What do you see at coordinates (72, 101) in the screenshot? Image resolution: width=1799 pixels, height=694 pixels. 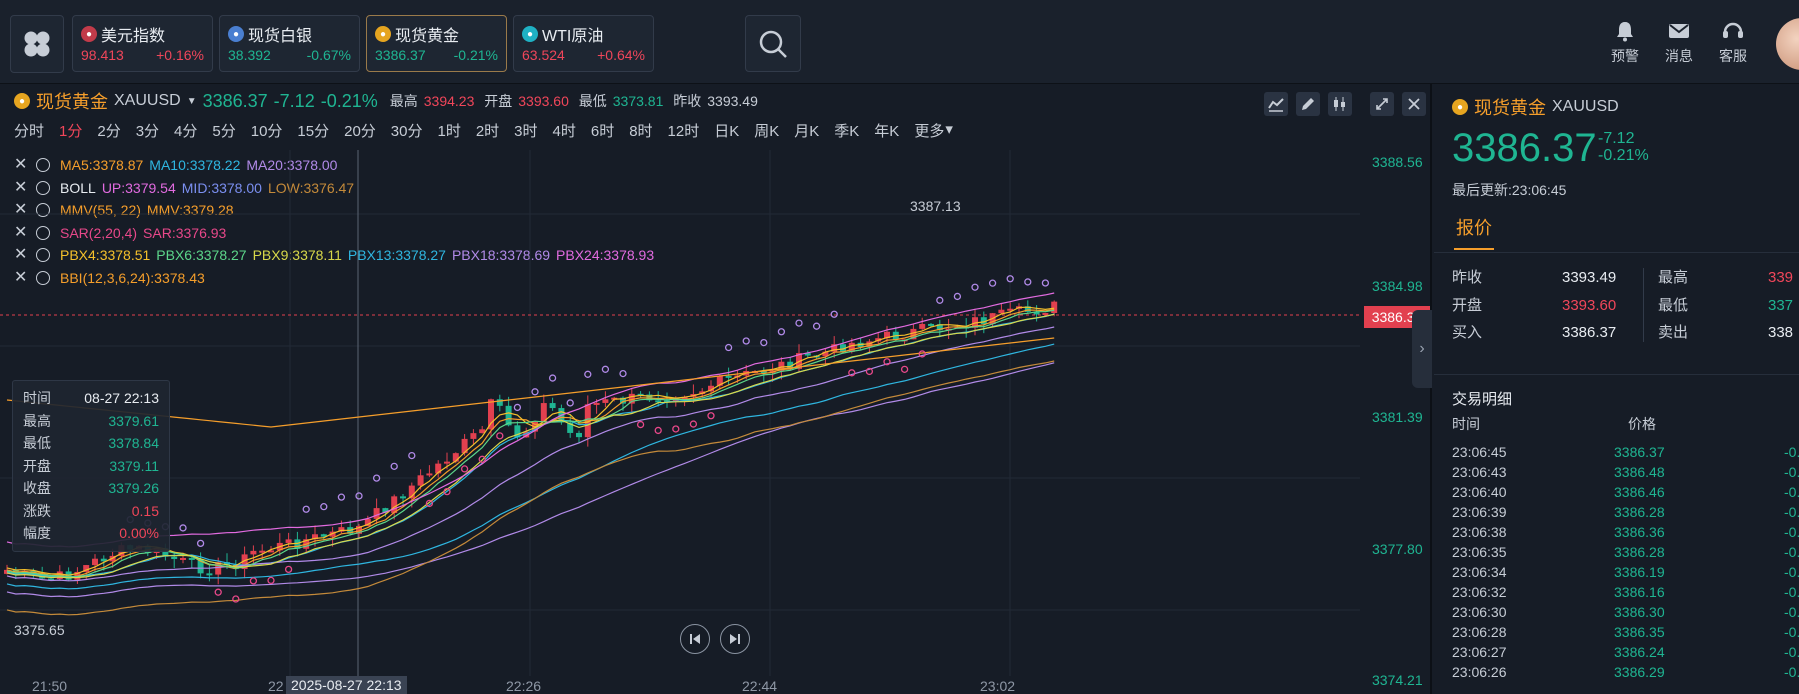 I see `symbol-name: 现货黄金` at bounding box center [72, 101].